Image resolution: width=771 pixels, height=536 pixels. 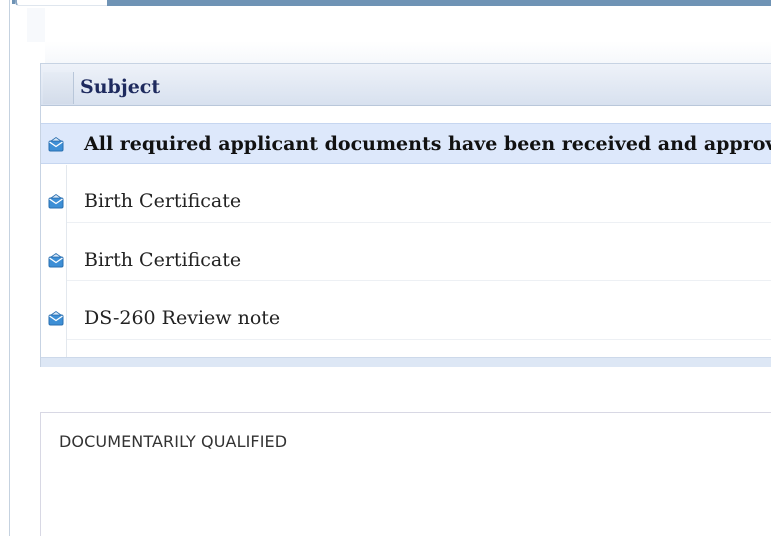 I want to click on frame-left-border, so click(x=9, y=268).